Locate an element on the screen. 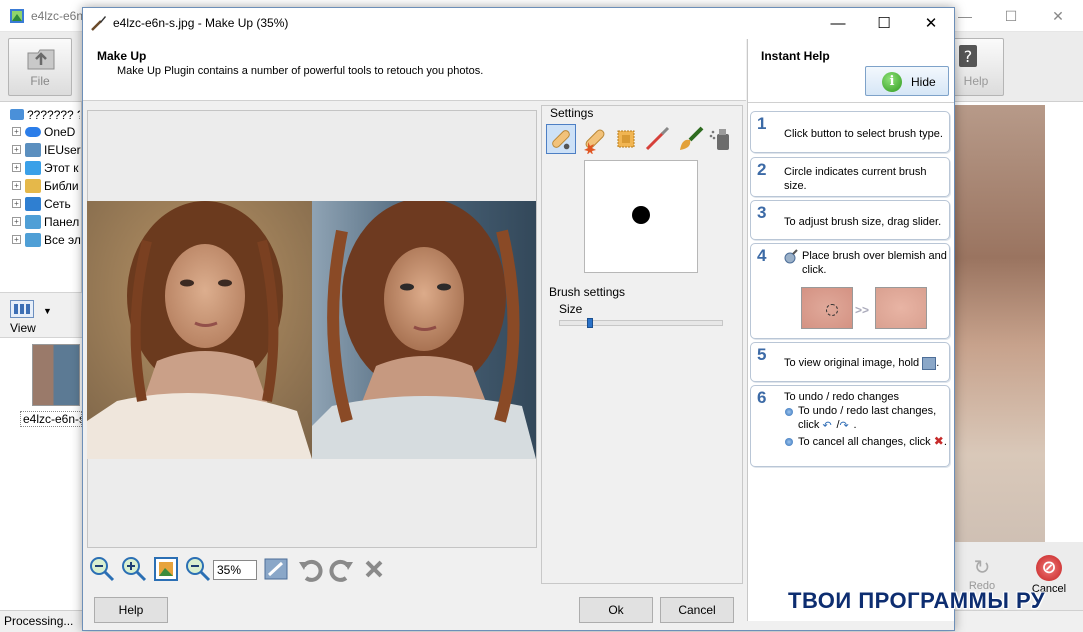  app-help-button: ? Help is located at coordinates (976, 67).